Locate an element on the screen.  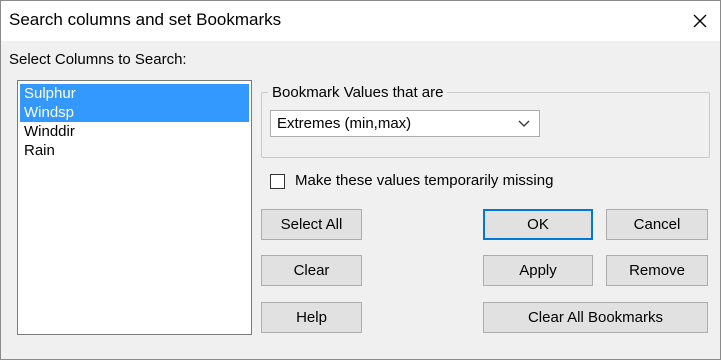
select-all-button: Select All is located at coordinates (311, 224).